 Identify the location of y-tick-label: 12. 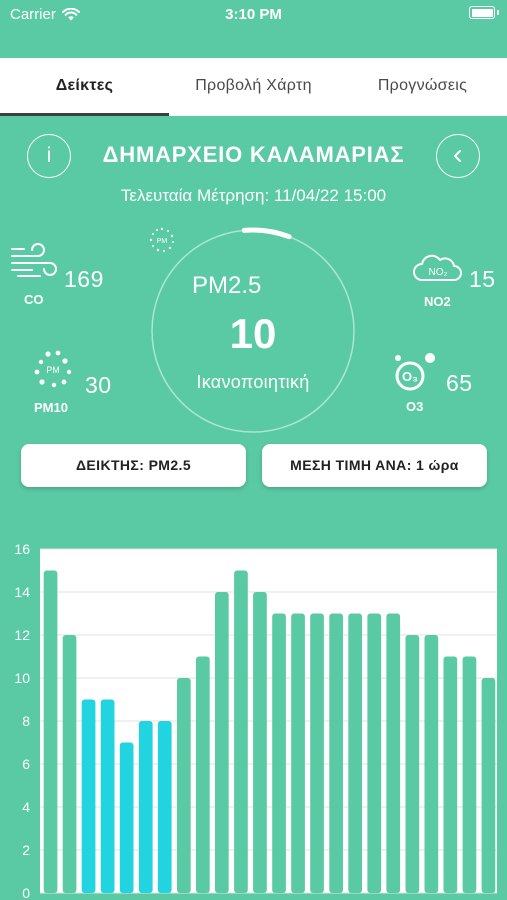
(22, 635).